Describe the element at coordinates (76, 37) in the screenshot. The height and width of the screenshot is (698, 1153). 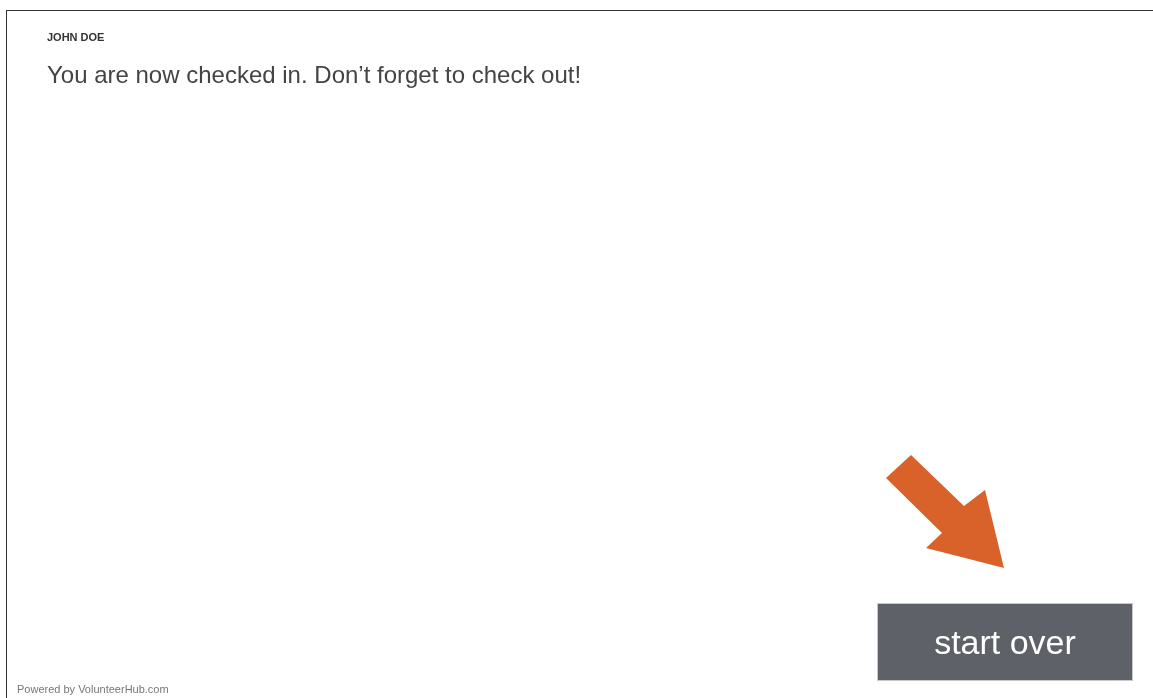
I see `user-name: JOHN DOE` at that location.